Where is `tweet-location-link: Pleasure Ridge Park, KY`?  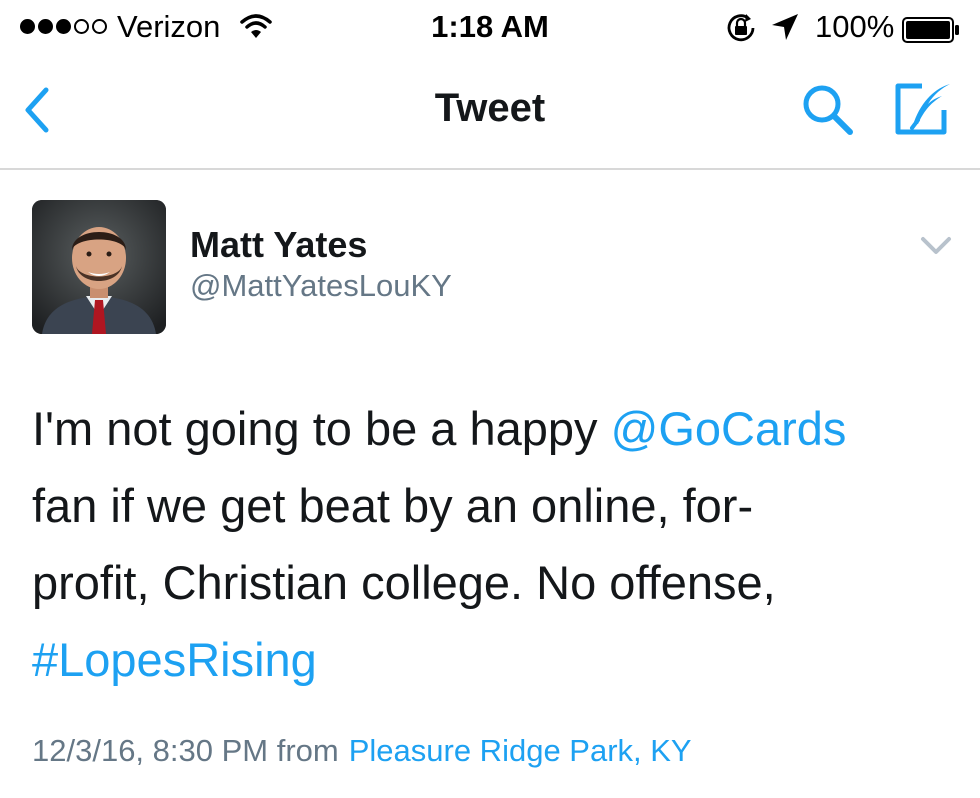
tweet-location-link: Pleasure Ridge Park, KY is located at coordinates (520, 750).